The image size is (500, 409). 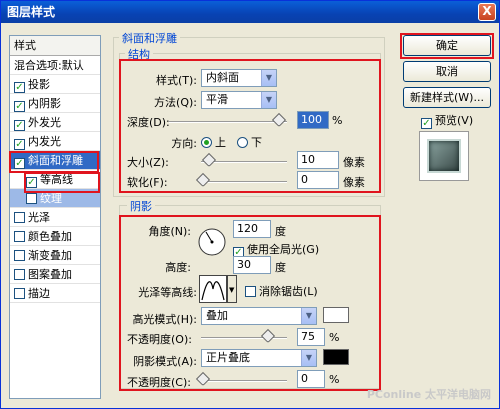 What do you see at coordinates (318, 180) in the screenshot?
I see `soften-input: 0` at bounding box center [318, 180].